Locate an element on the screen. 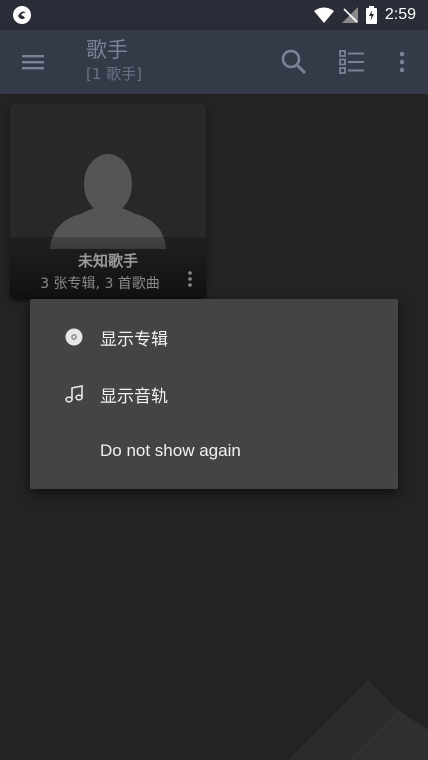 The width and height of the screenshot is (428, 760). menu-item-show-tracks: 显示音轨 is located at coordinates (214, 394).